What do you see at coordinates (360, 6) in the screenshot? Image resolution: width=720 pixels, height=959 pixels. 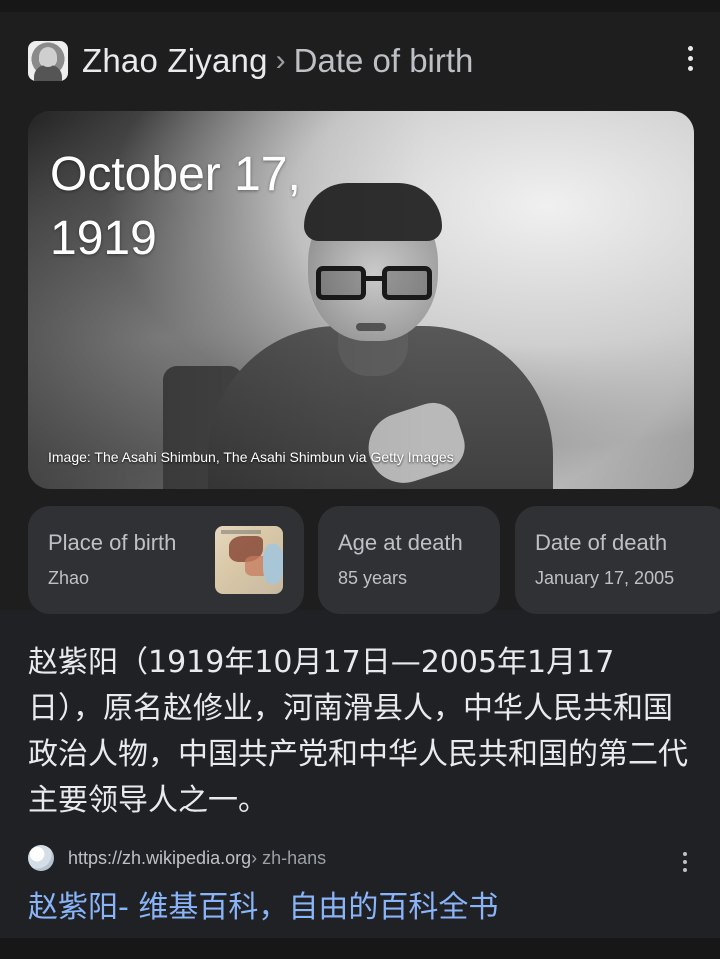 I see `top-strip` at bounding box center [360, 6].